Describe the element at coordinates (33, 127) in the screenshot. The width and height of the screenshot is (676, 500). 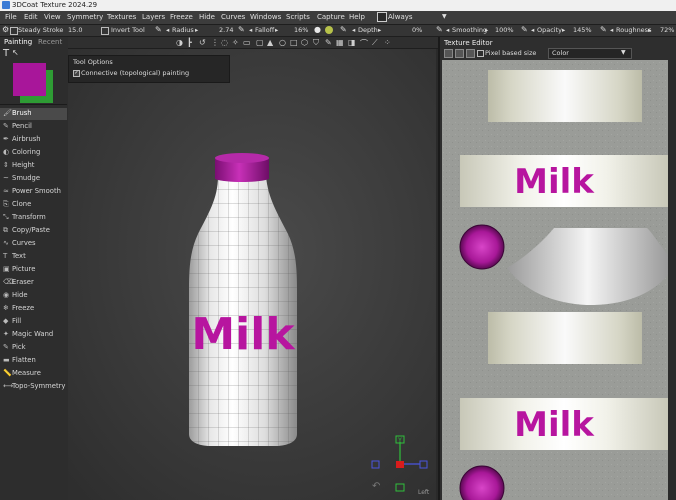
I see `tool-pencil: ✎ Pencil` at that location.